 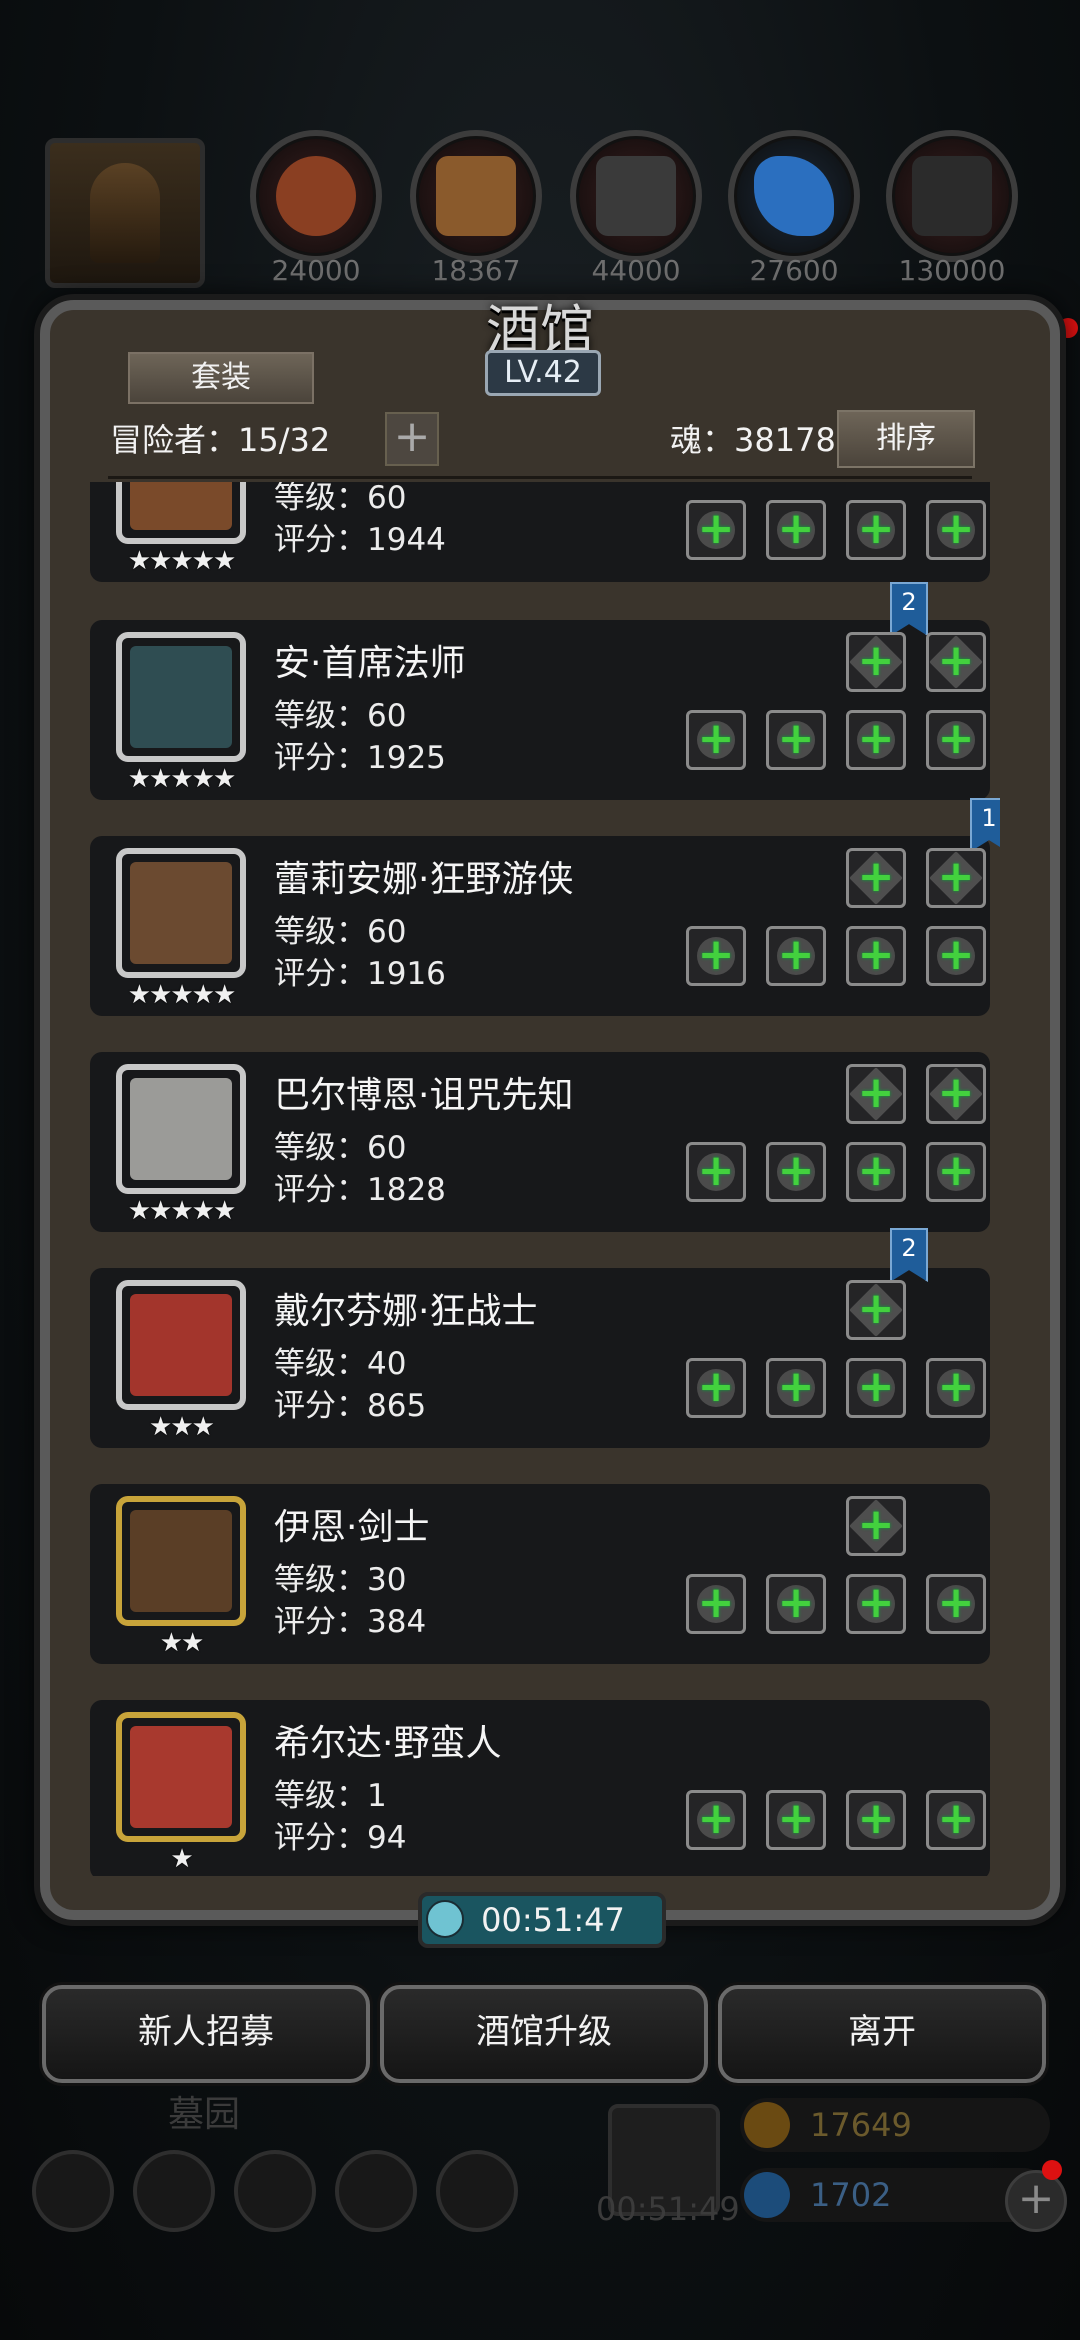 I want to click on resource-stone: 130000, so click(x=952, y=208).